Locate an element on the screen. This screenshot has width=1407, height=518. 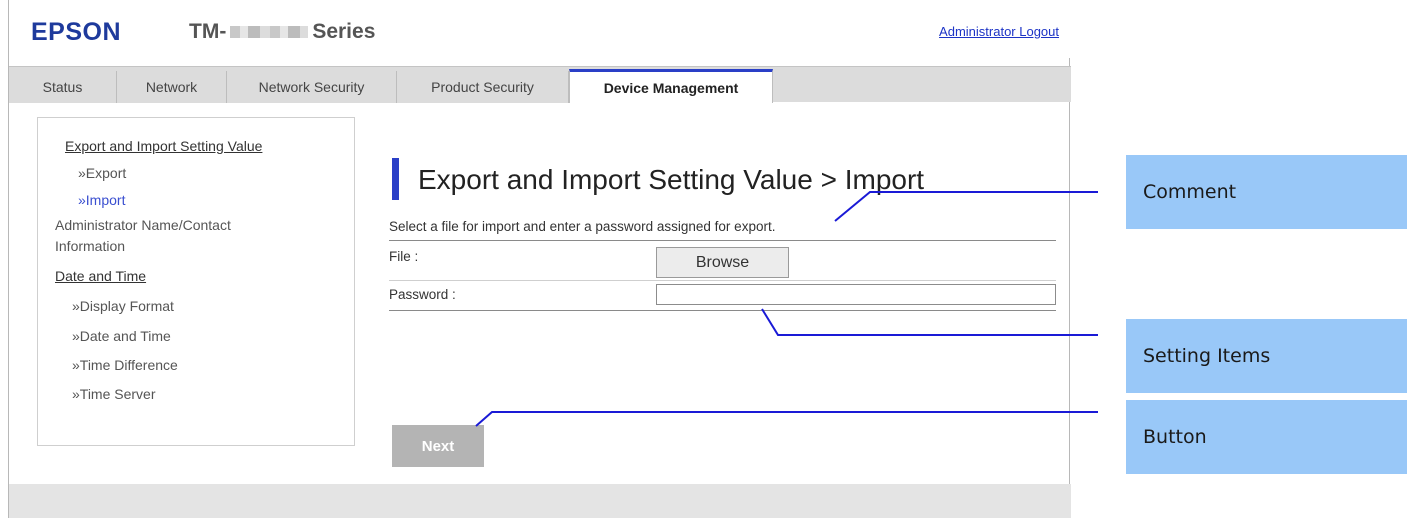
setting-items-callout-box: Setting Items is located at coordinates (1266, 356).